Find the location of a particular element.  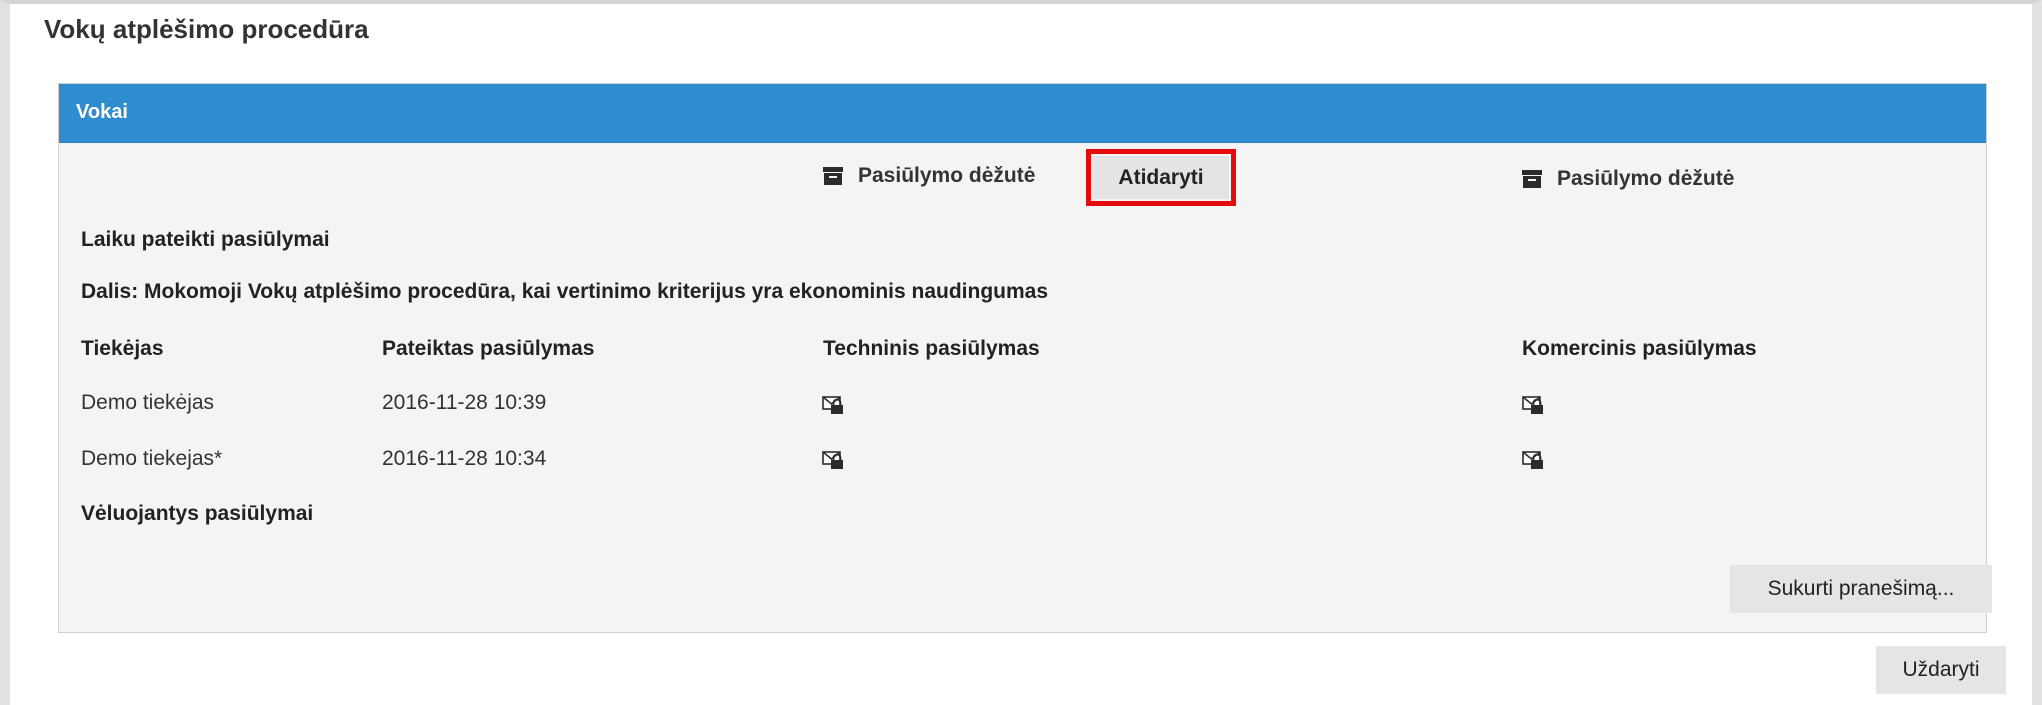

col-header-submitted: Pateiktas pasiūlymas is located at coordinates (488, 348).